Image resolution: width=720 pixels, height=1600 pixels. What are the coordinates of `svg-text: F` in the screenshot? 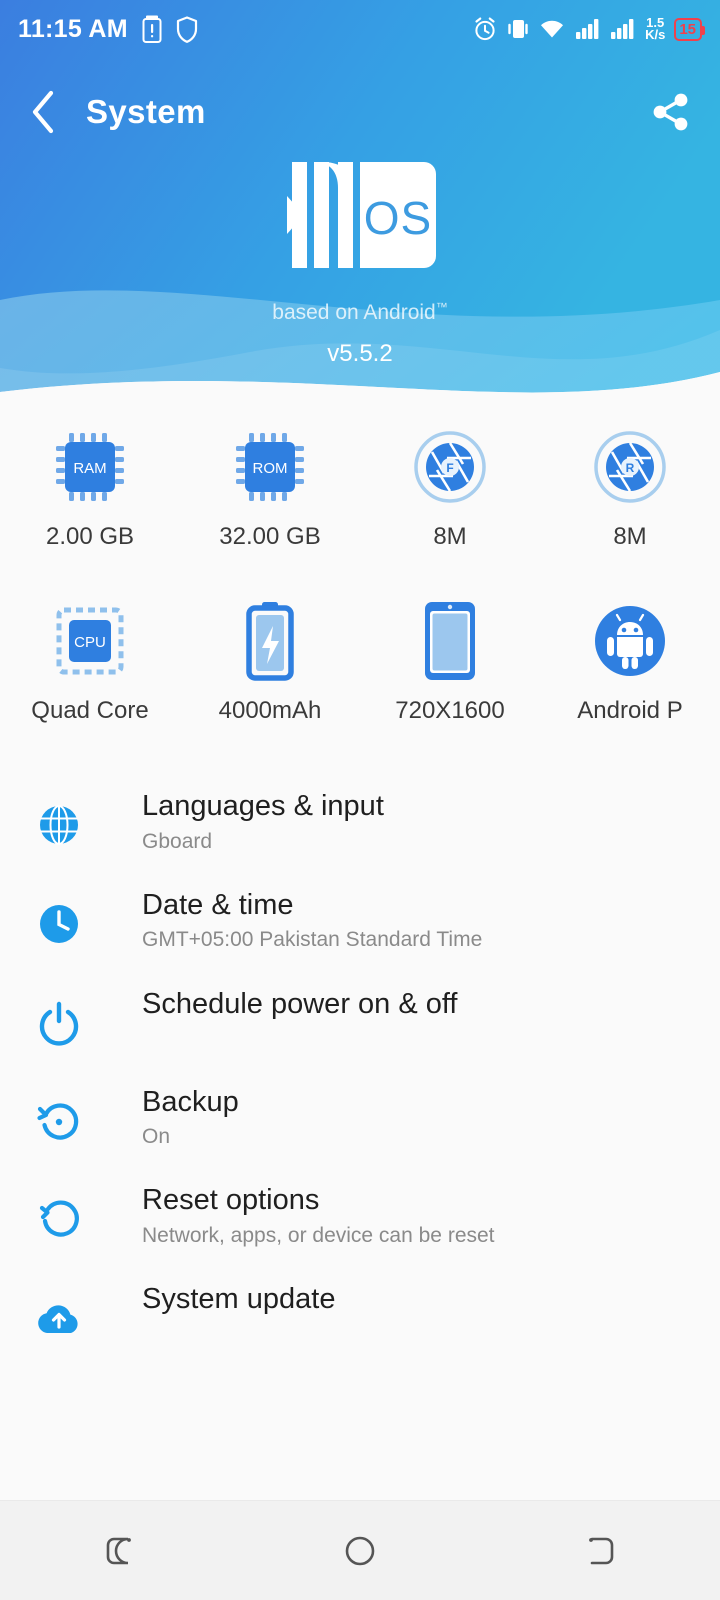 It's located at (449, 468).